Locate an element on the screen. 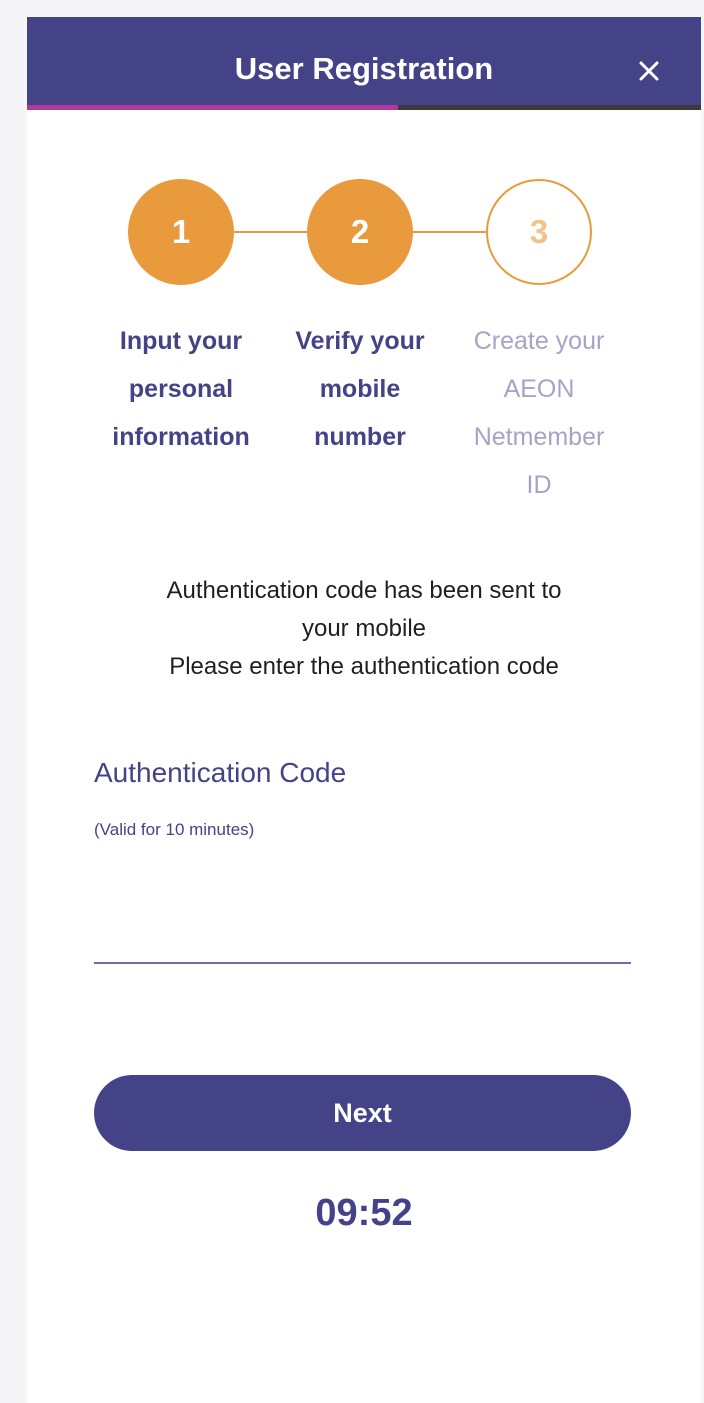  registration-progress-bar is located at coordinates (364, 107).